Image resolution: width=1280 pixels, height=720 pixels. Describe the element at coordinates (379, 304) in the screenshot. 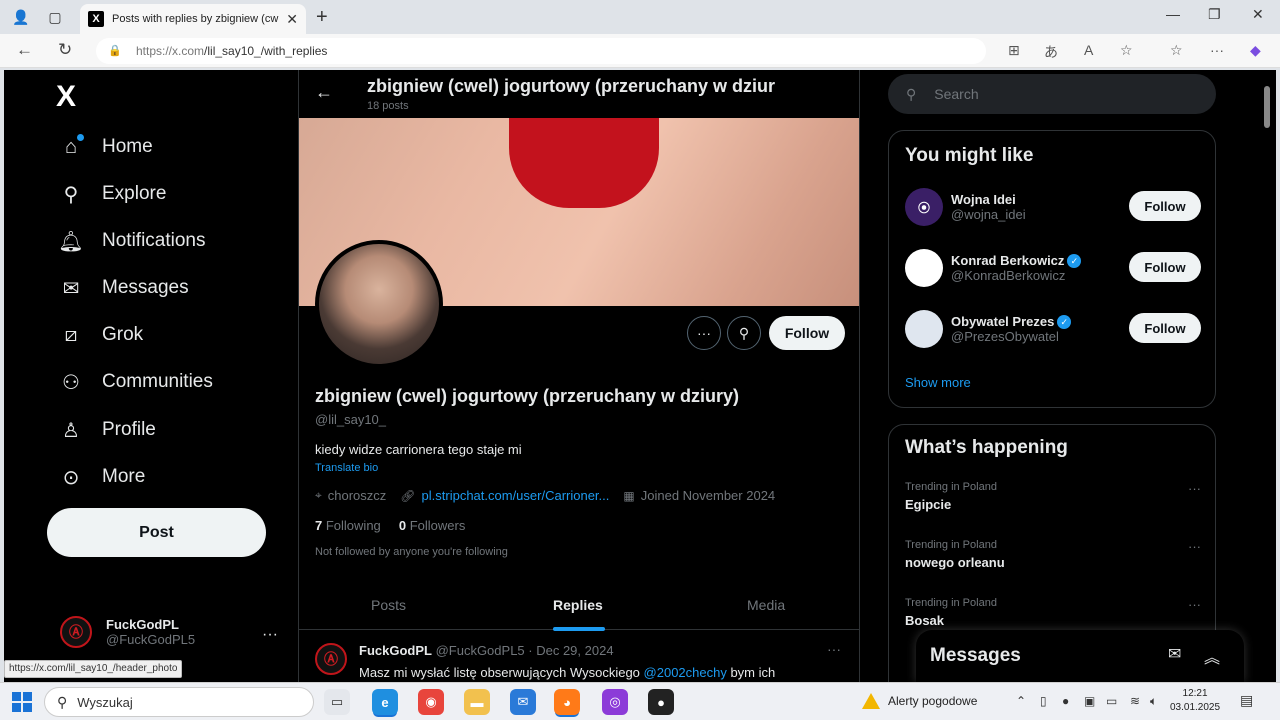

I see `profile-avatar` at that location.